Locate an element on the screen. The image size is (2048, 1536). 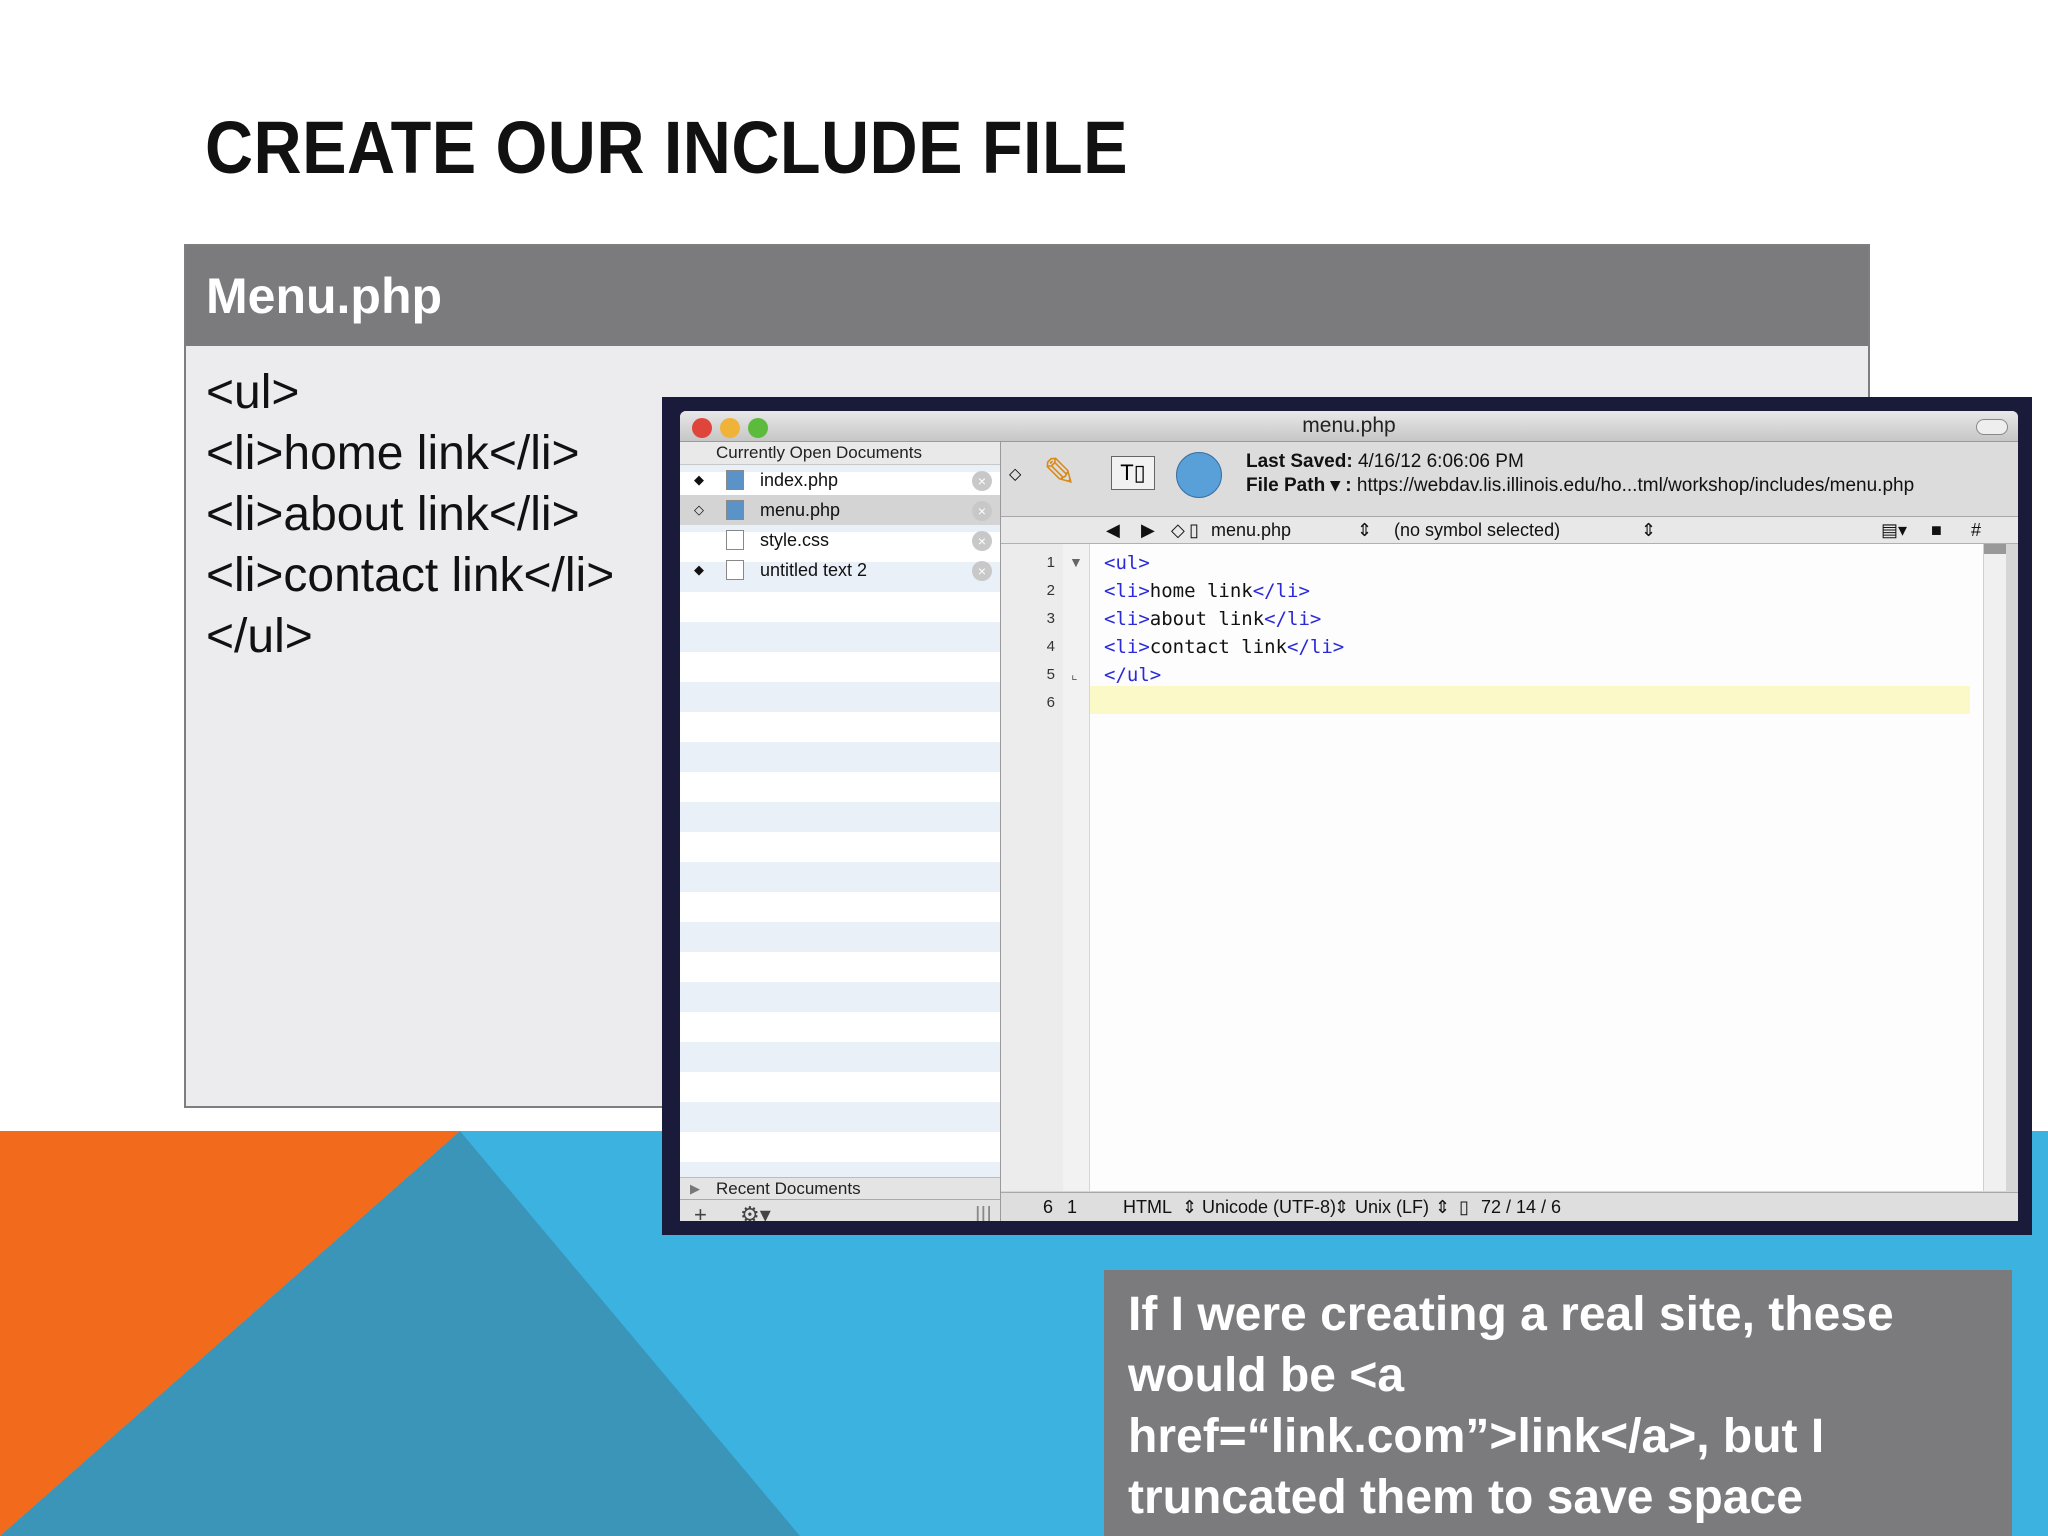
fold-gutter: ▼ ⌞ is located at coordinates (1076, 867).